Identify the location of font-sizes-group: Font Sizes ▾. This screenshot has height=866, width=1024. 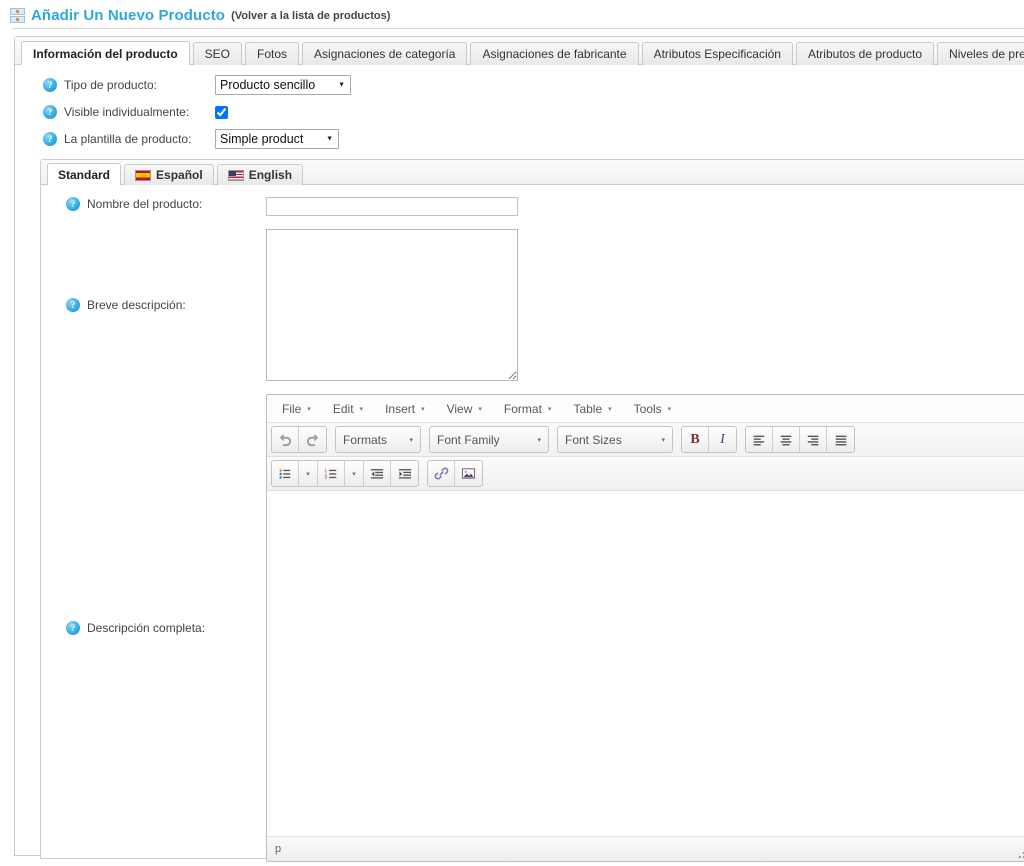
(615, 439).